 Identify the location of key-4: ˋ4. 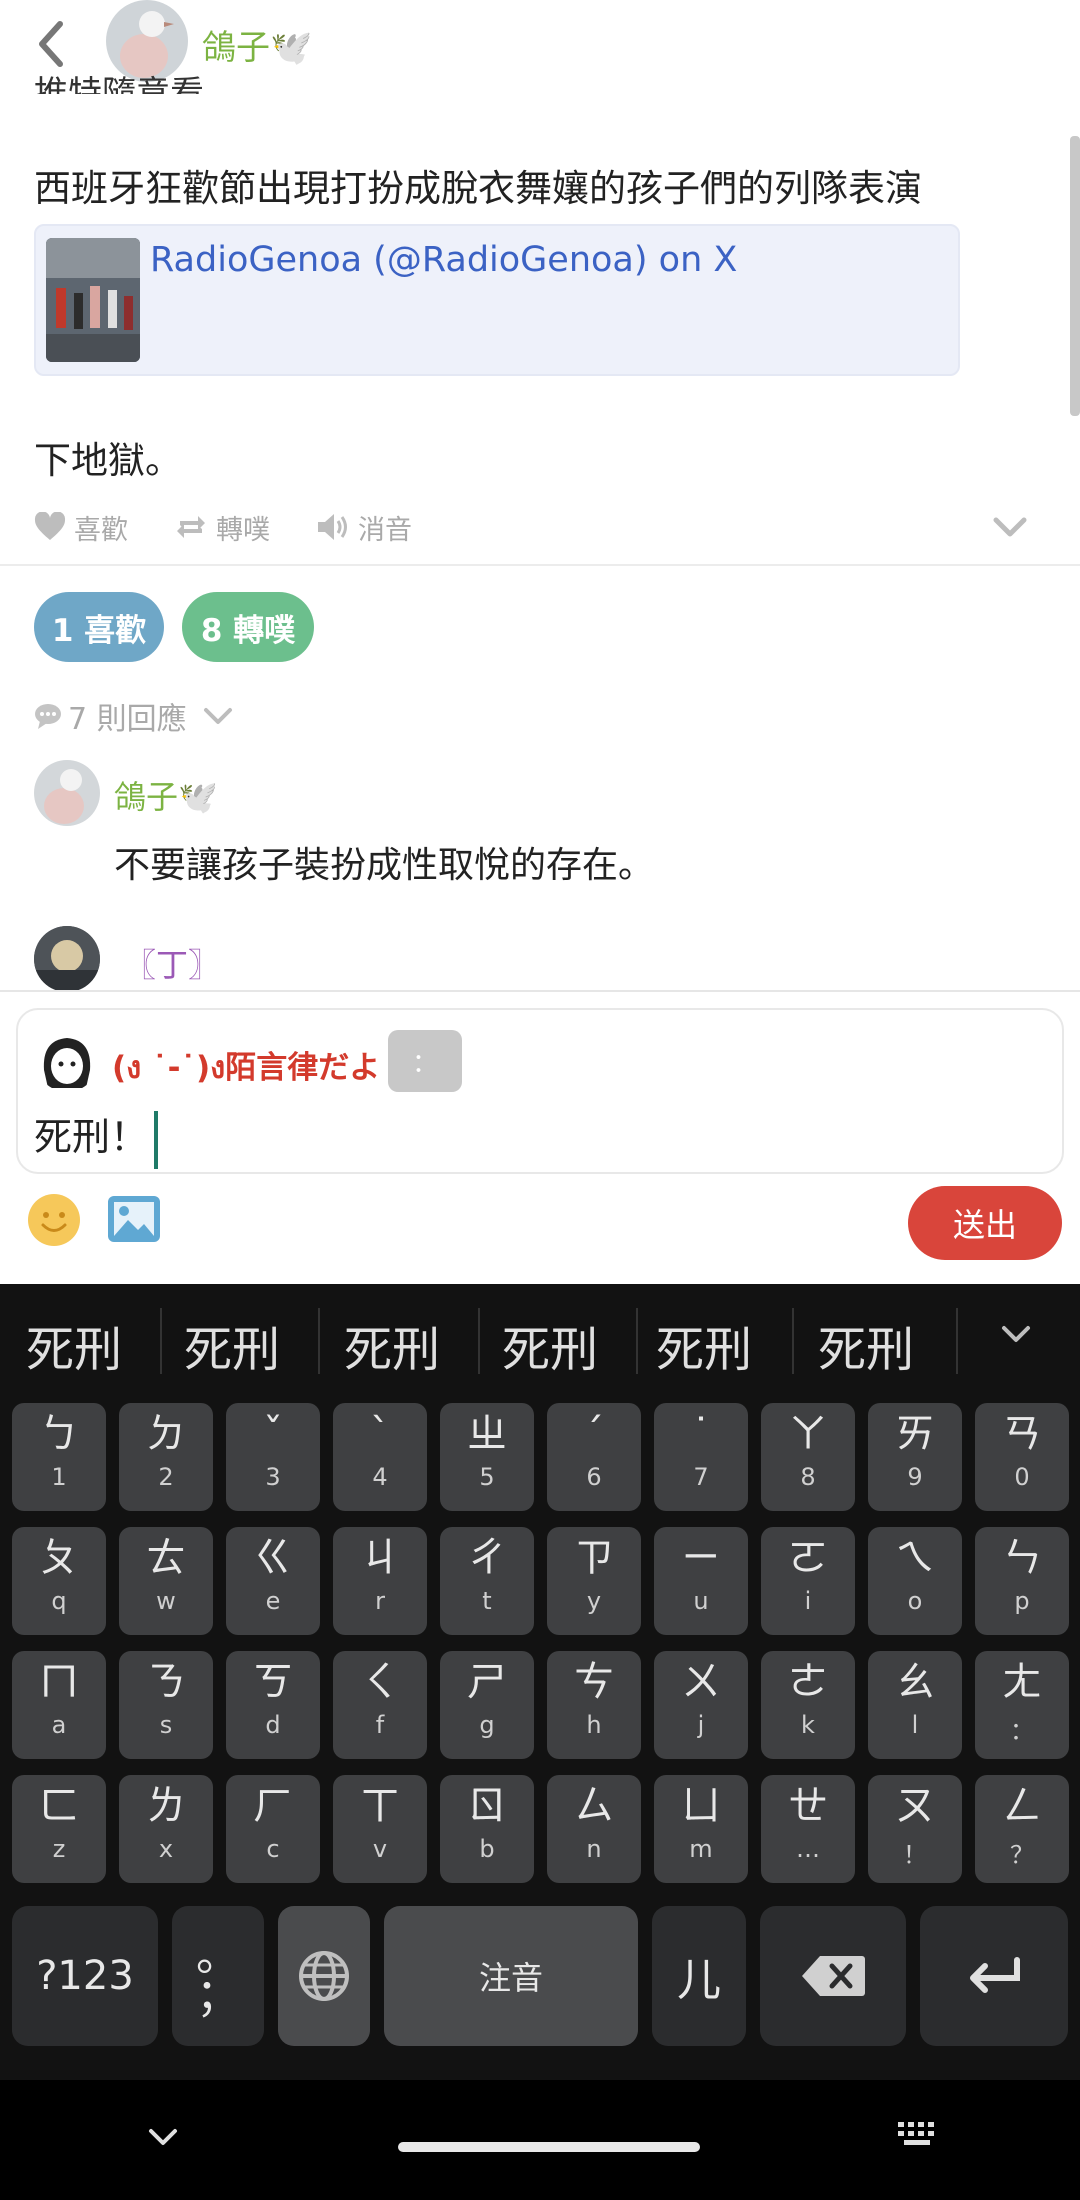
(380, 1457).